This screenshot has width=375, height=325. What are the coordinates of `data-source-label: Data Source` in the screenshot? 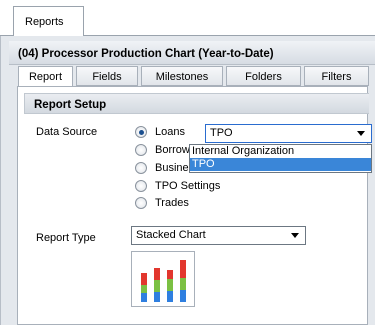 It's located at (67, 132).